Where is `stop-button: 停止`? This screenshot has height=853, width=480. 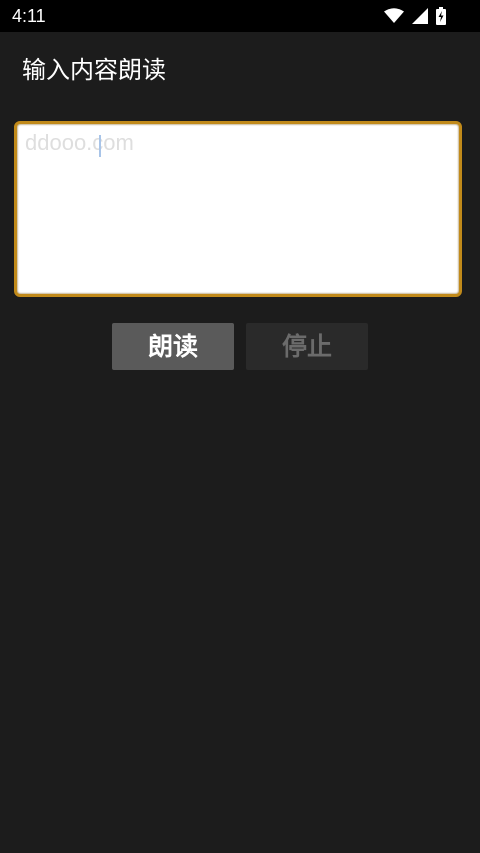
stop-button: 停止 is located at coordinates (307, 346).